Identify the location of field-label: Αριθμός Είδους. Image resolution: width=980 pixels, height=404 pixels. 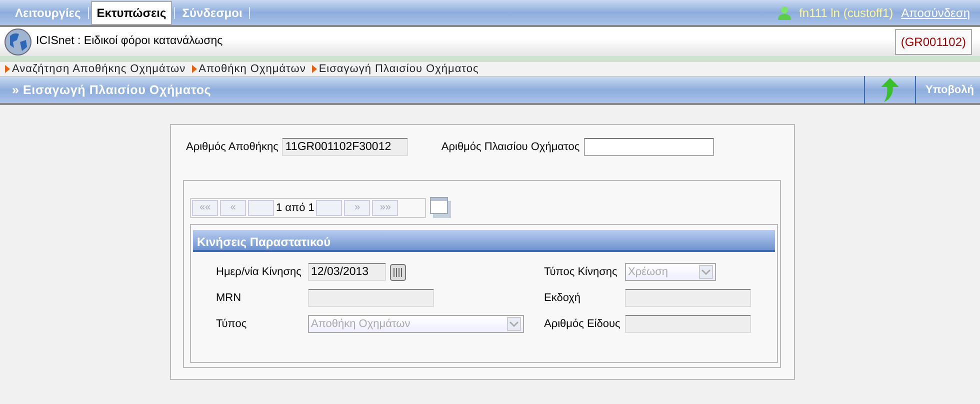
(583, 324).